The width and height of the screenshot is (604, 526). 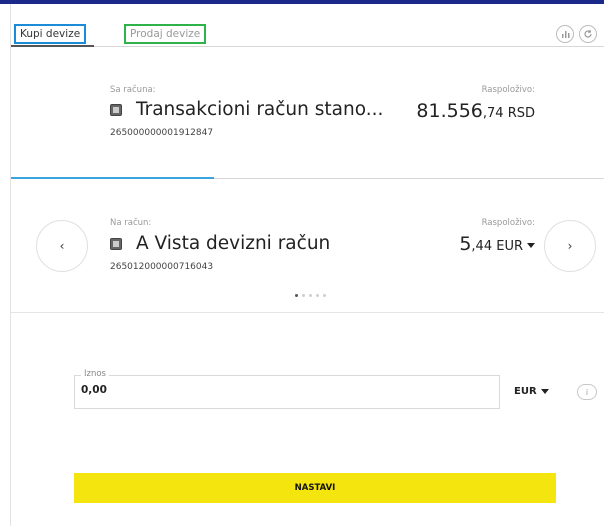 I want to click on amount-input, so click(x=231, y=390).